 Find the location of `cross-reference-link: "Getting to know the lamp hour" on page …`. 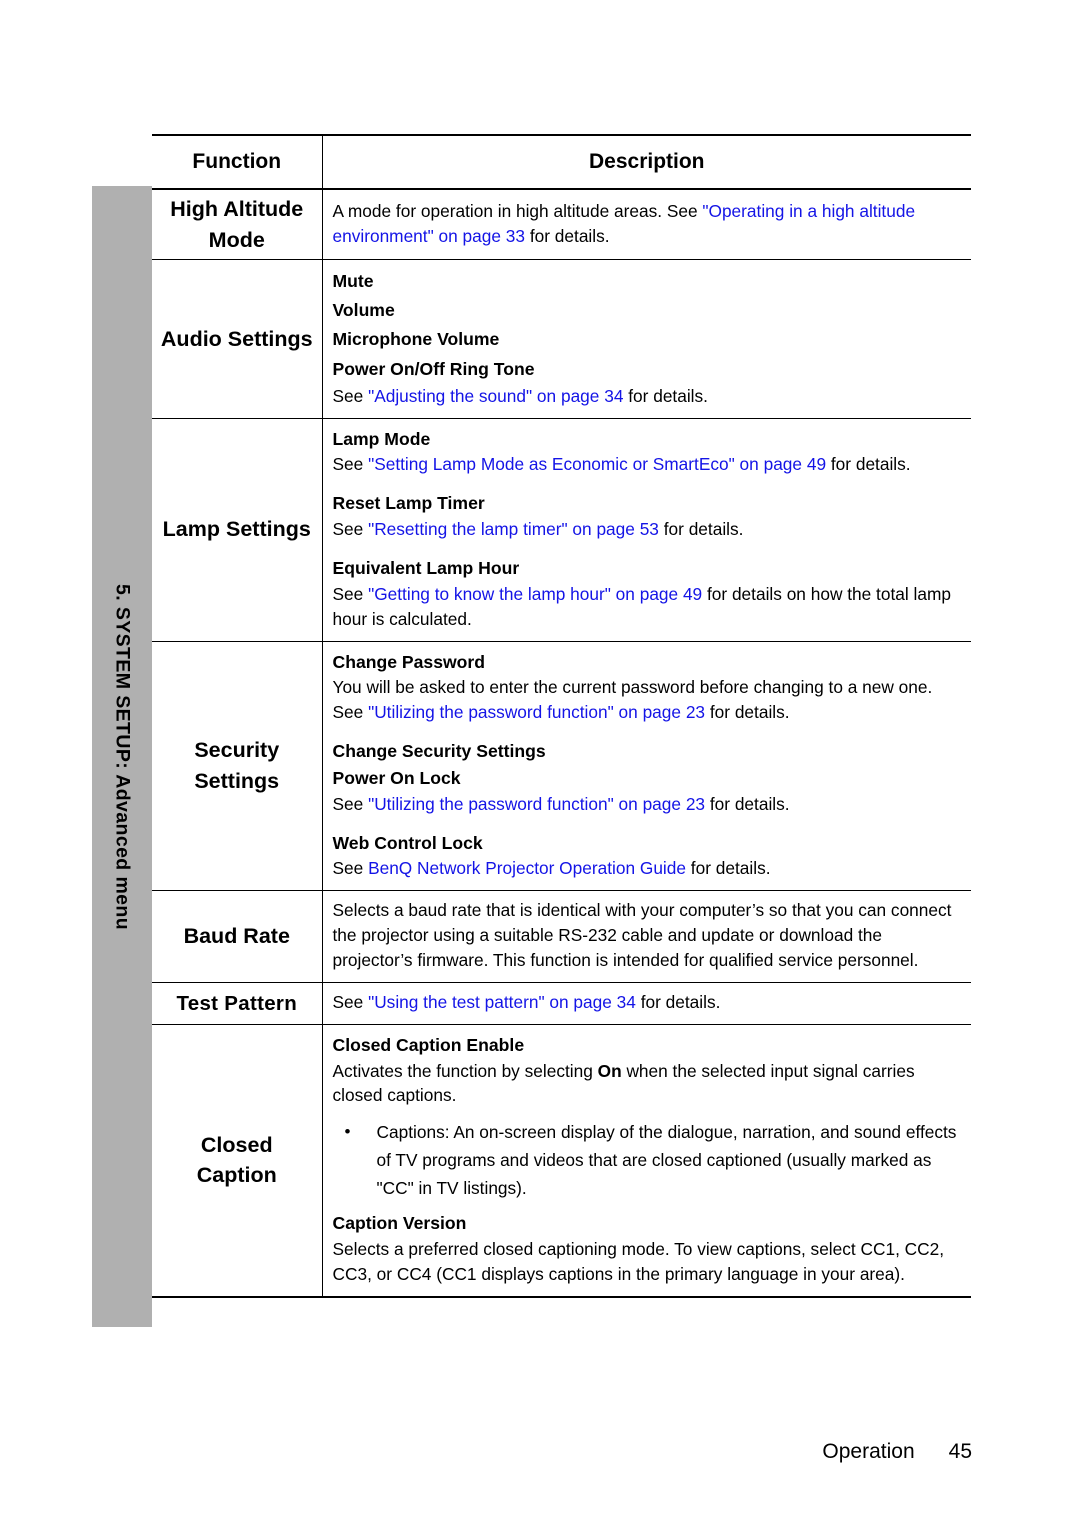

cross-reference-link: "Getting to know the lamp hour" on page … is located at coordinates (535, 594).